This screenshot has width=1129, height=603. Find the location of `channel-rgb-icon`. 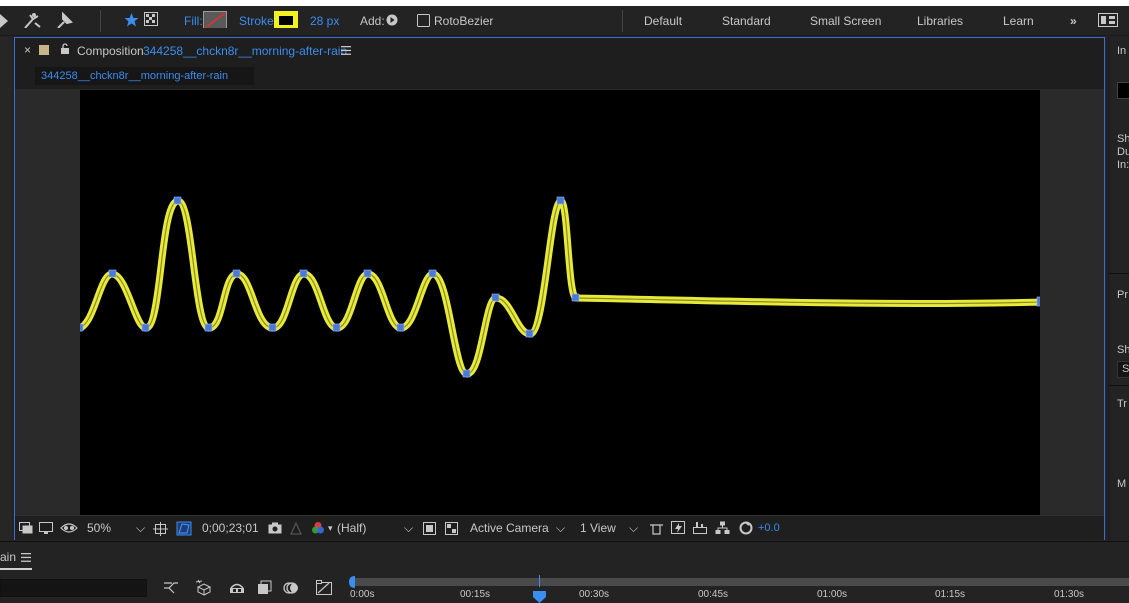

channel-rgb-icon is located at coordinates (318, 528).